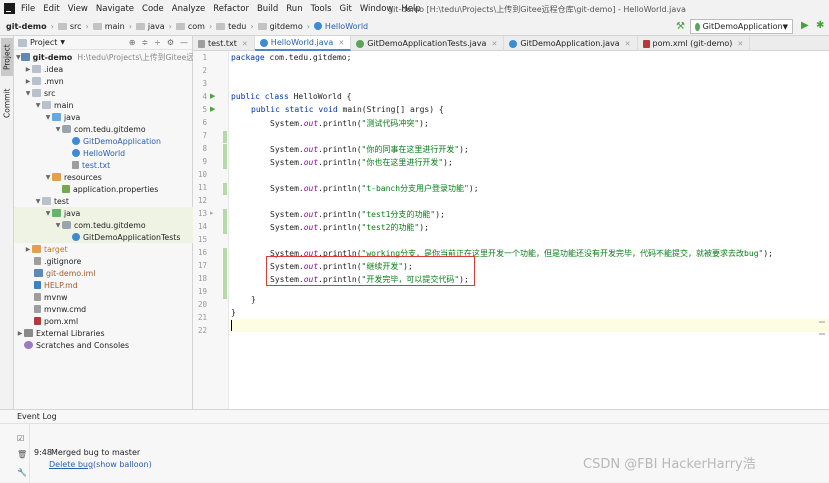  What do you see at coordinates (212, 213) in the screenshot?
I see `fold-icon: ▸` at bounding box center [212, 213].